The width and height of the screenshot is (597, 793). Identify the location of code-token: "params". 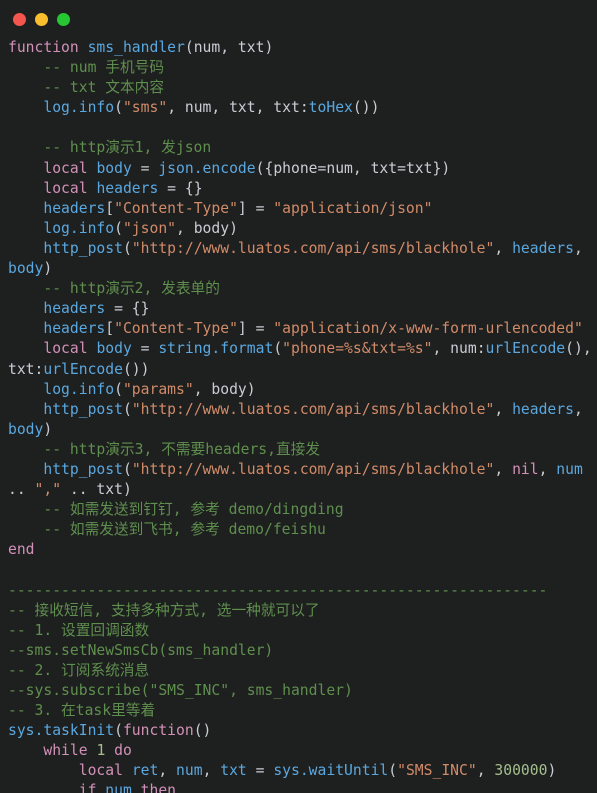
(158, 389).